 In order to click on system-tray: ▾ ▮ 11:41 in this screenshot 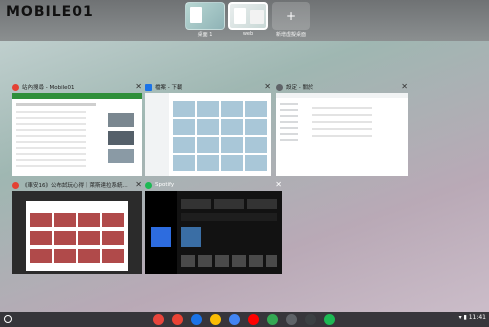, I will do `click(472, 317)`.